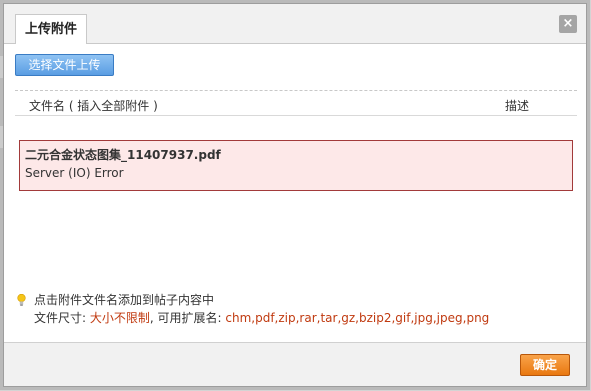  I want to click on close-icon: ×, so click(568, 24).